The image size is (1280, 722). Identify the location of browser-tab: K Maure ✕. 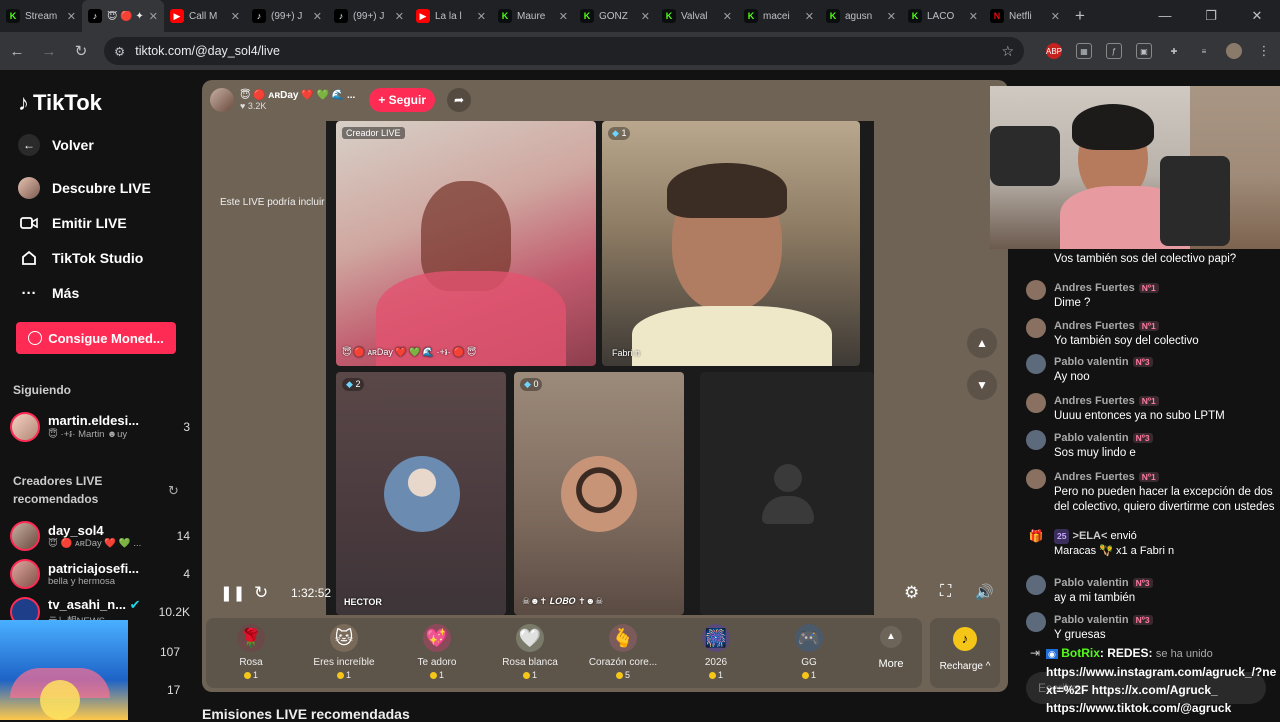
(533, 16).